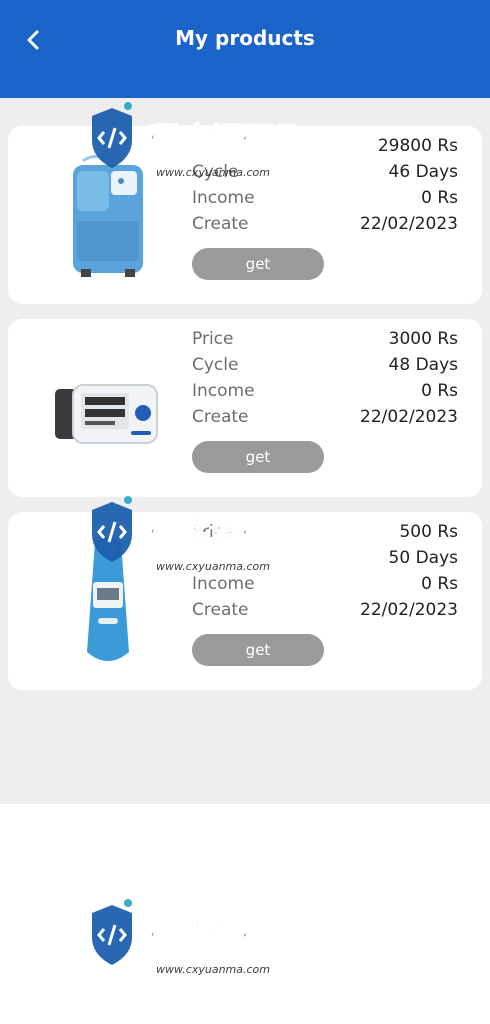  I want to click on app-header: My products, so click(245, 49).